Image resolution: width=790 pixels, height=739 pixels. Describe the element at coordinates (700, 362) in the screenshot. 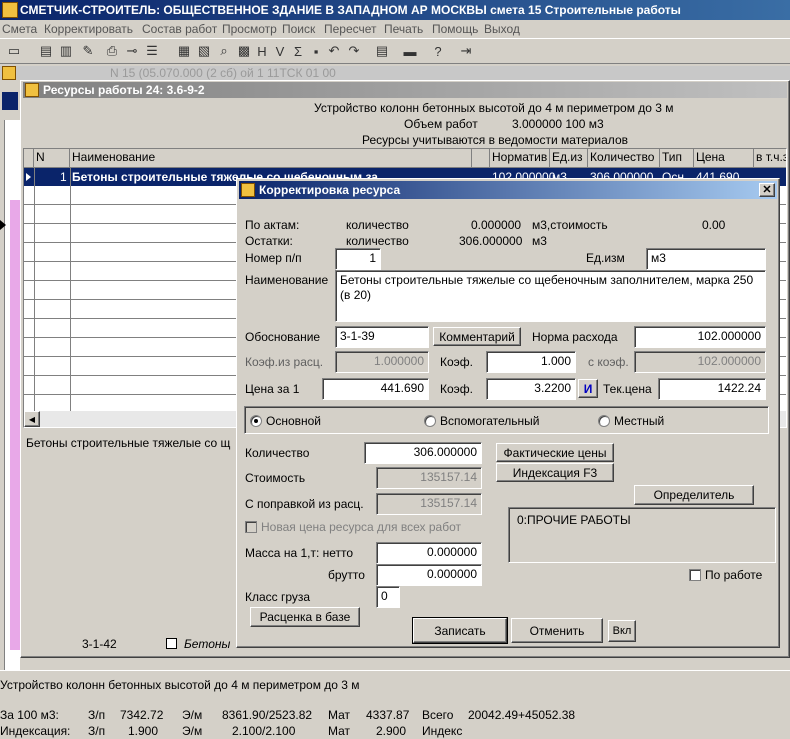

I see `skoef-field: 102.000000` at that location.